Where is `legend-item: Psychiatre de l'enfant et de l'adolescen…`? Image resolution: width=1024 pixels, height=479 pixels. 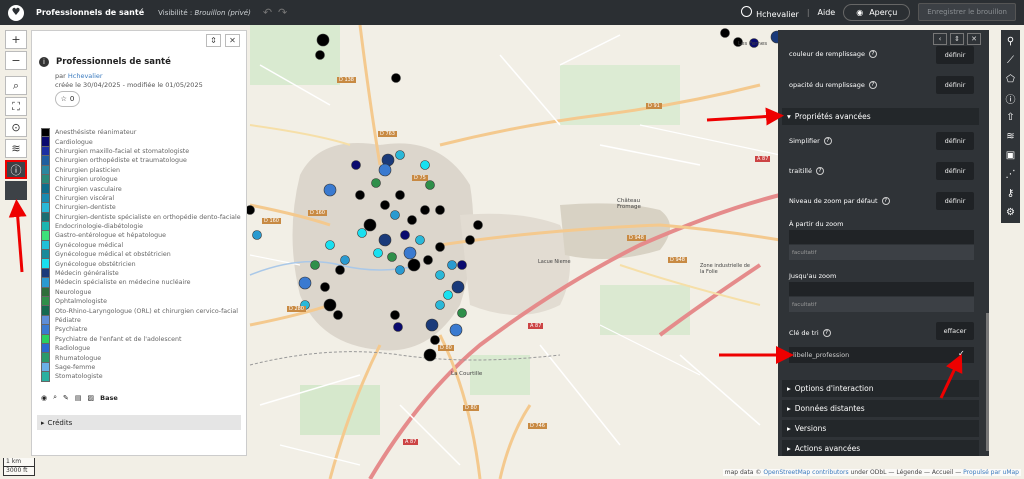 legend-item: Psychiatre de l'enfant et de l'adolescen… is located at coordinates (141, 339).